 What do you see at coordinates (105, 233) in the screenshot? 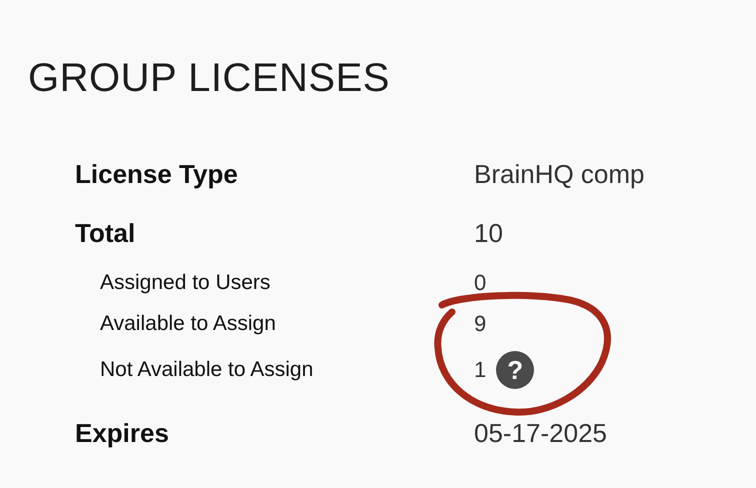
I see `field-label: Total` at bounding box center [105, 233].